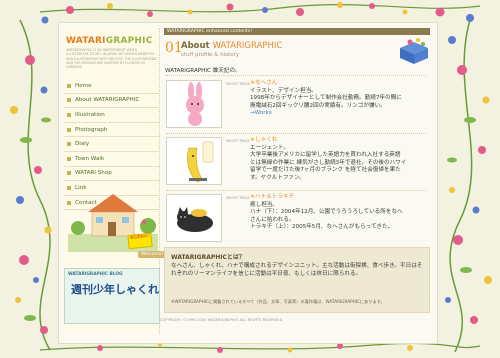 This screenshot has width=500, height=358. What do you see at coordinates (203, 71) in the screenshot?
I see `intro-text: WATARIGRAPHIC 誰天記の。` at bounding box center [203, 71].